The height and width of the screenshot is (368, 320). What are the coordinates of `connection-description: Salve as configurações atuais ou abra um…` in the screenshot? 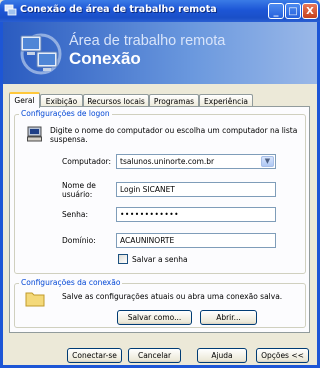 It's located at (172, 296).